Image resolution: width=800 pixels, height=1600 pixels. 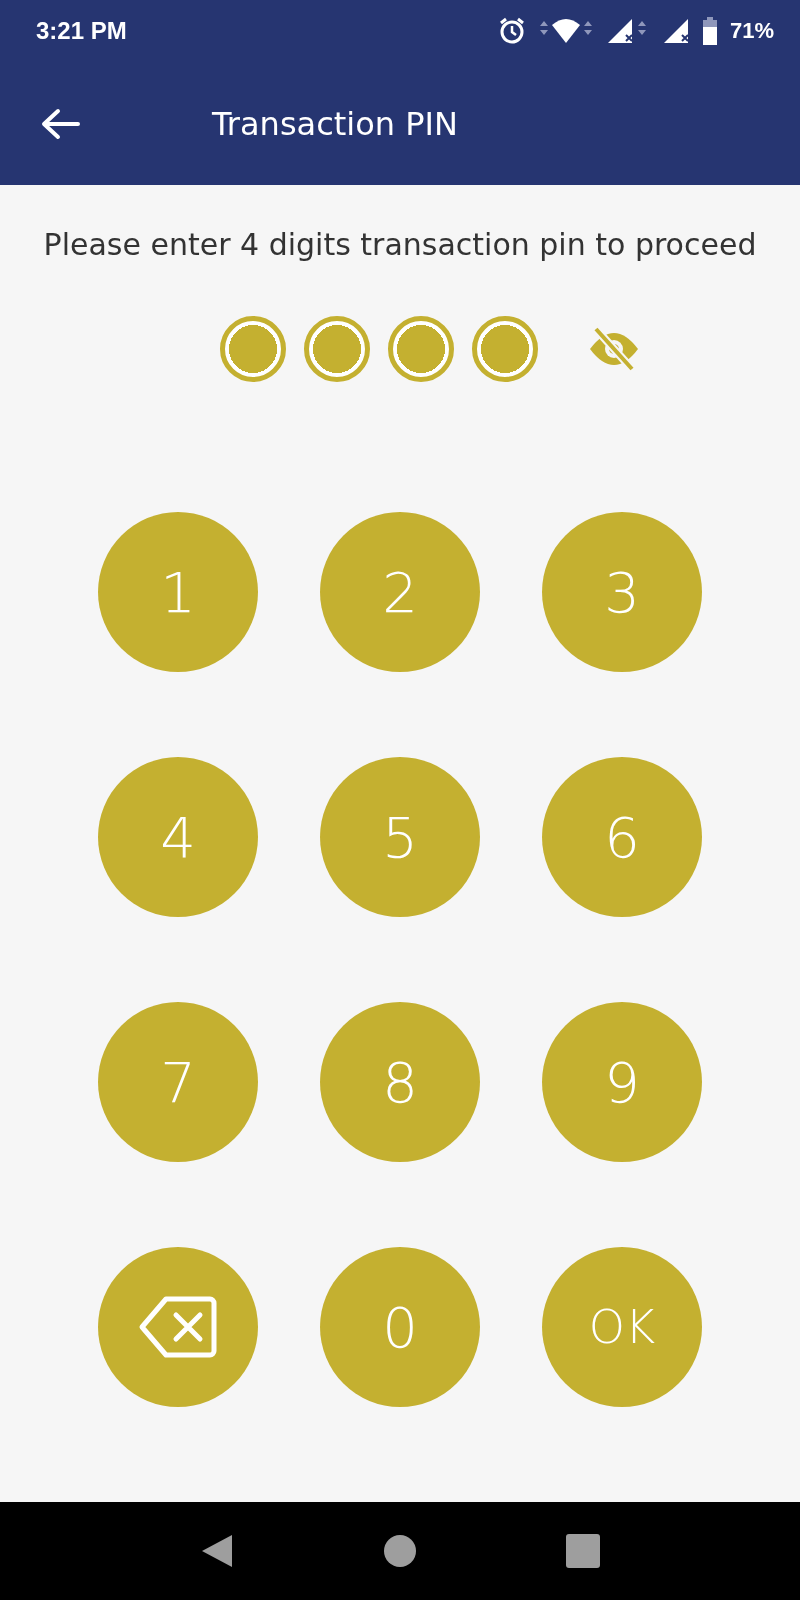 What do you see at coordinates (709, 31) in the screenshot?
I see `battery-icon` at bounding box center [709, 31].